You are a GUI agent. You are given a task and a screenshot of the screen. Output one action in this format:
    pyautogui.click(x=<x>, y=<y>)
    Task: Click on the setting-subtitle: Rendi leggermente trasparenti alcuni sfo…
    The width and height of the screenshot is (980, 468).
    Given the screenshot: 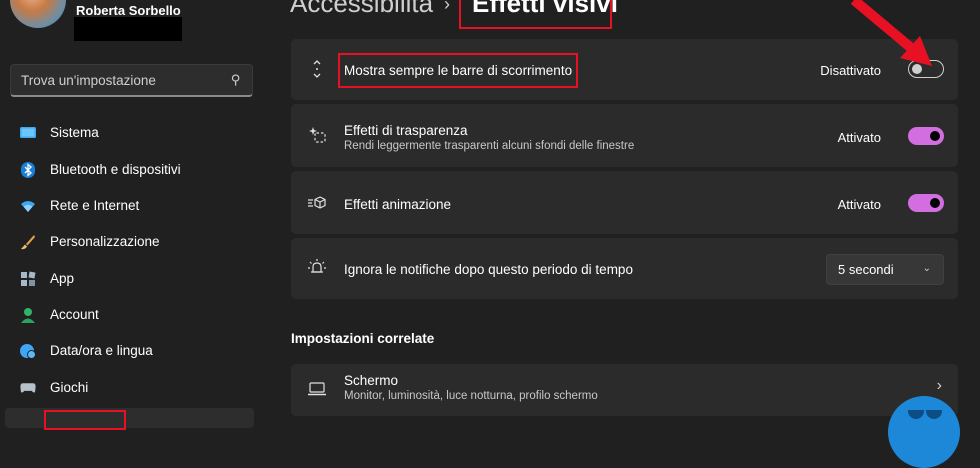 What is the action you would take?
    pyautogui.click(x=489, y=146)
    